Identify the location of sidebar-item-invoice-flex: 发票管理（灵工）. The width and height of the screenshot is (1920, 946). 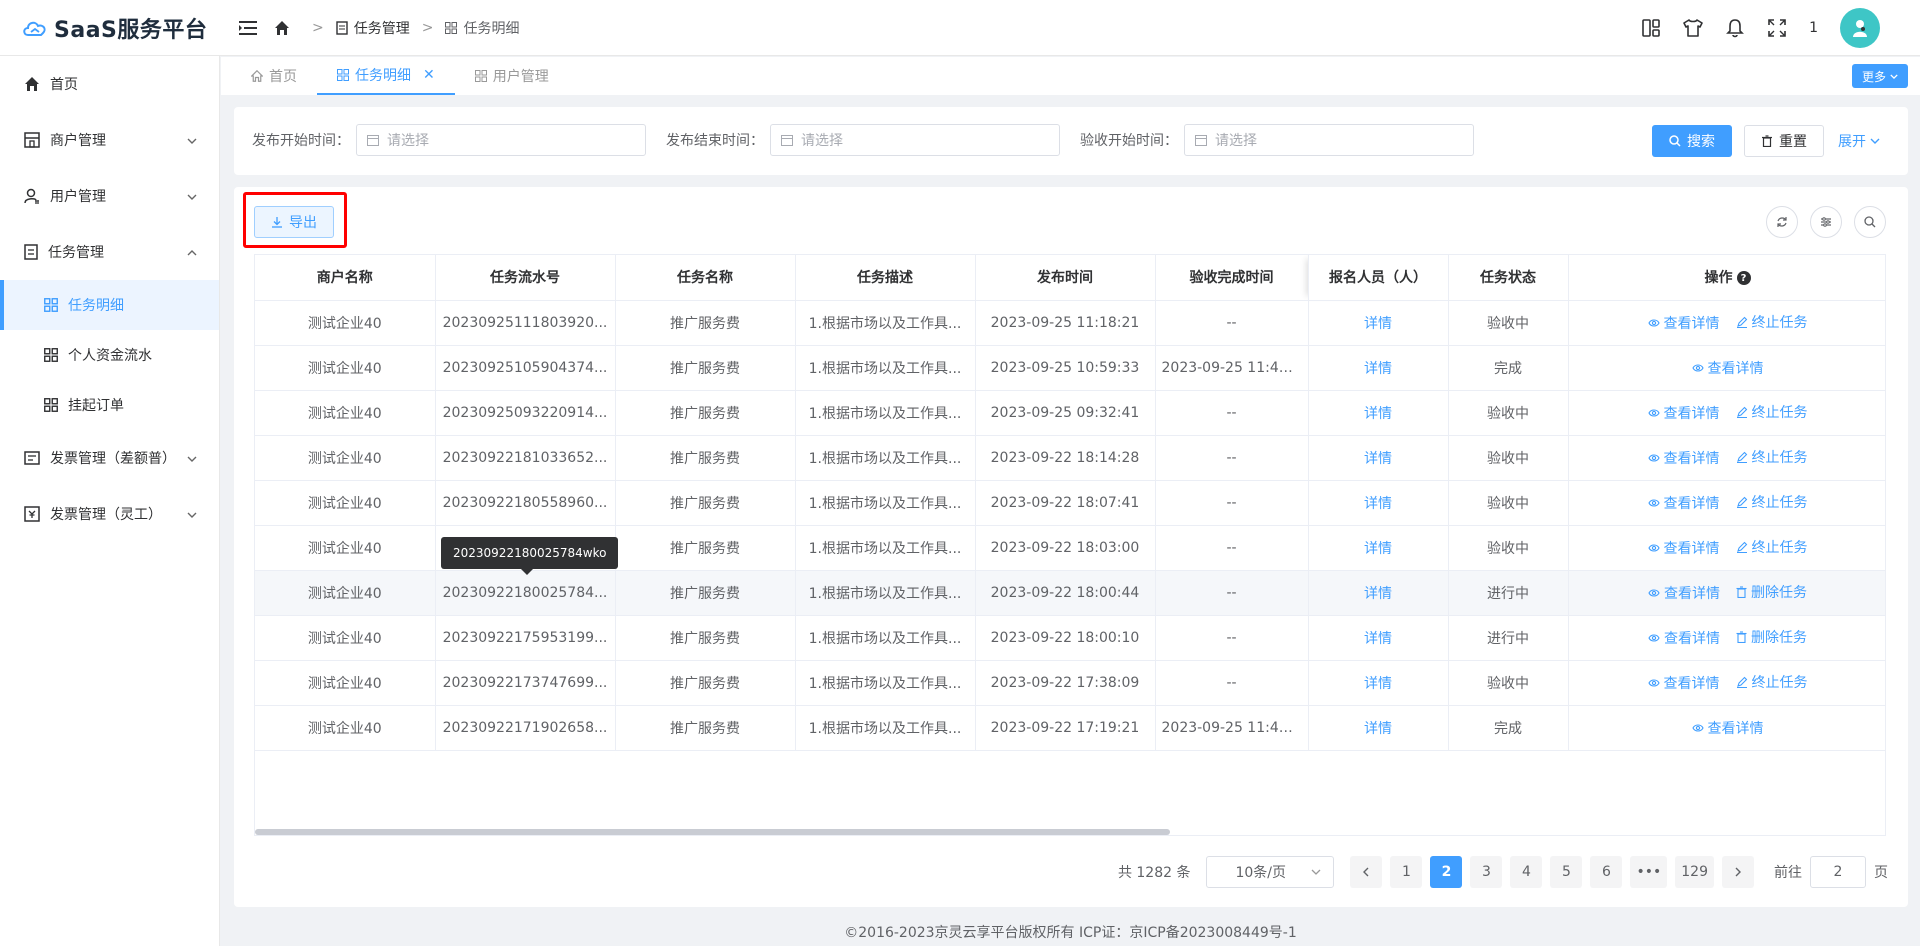
(109, 514).